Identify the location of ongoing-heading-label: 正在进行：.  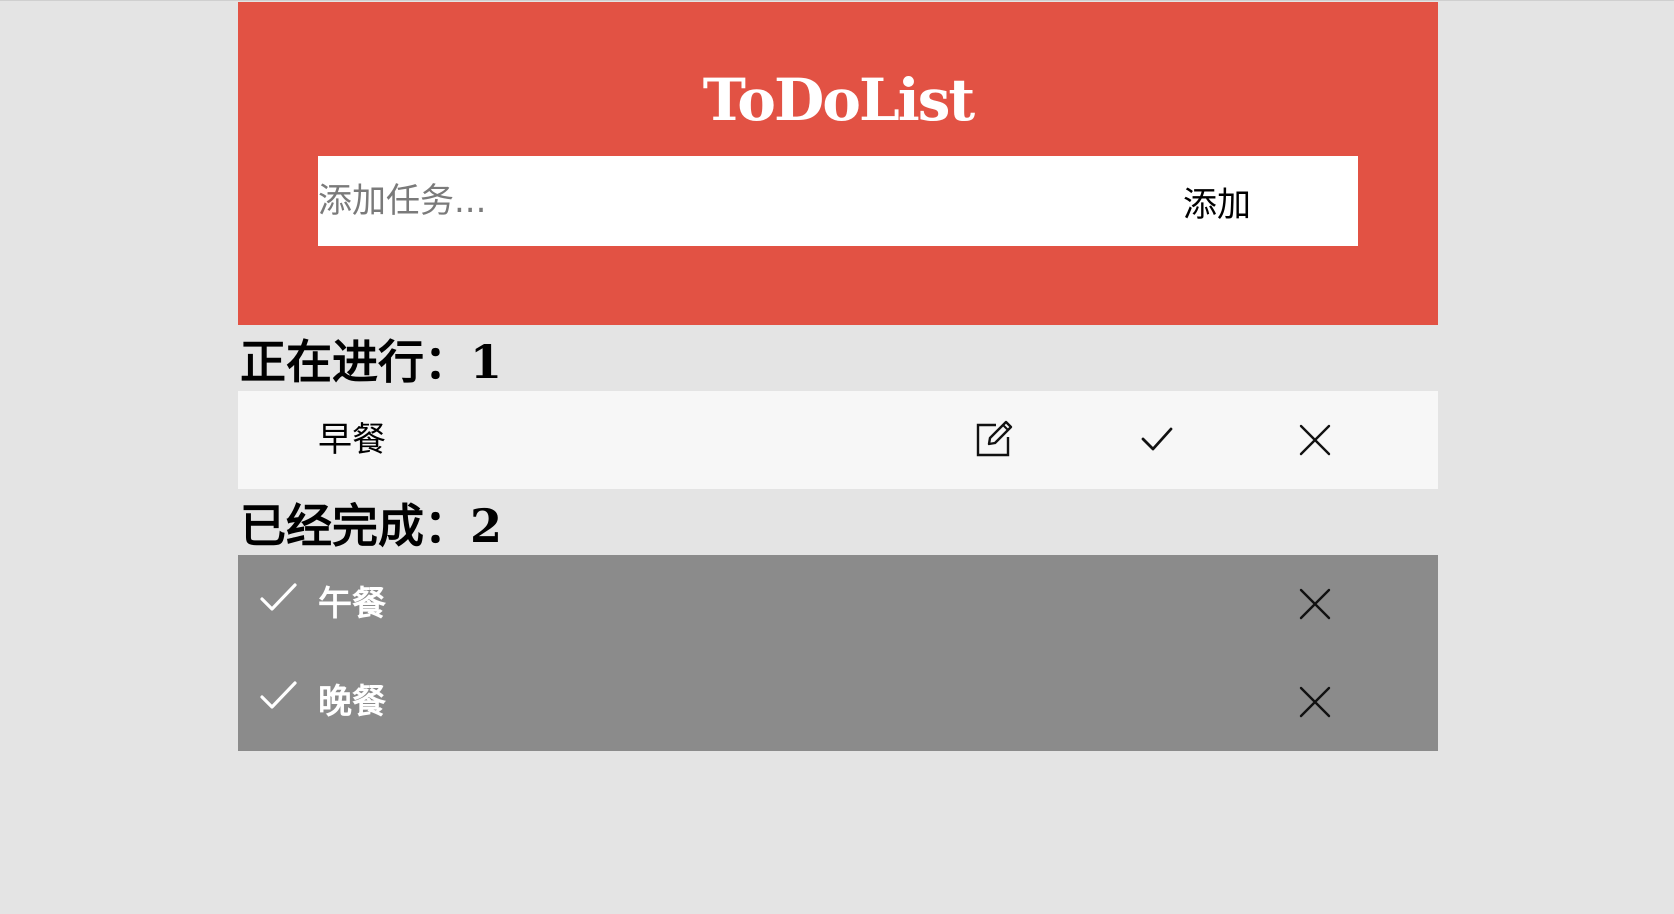
(355, 362).